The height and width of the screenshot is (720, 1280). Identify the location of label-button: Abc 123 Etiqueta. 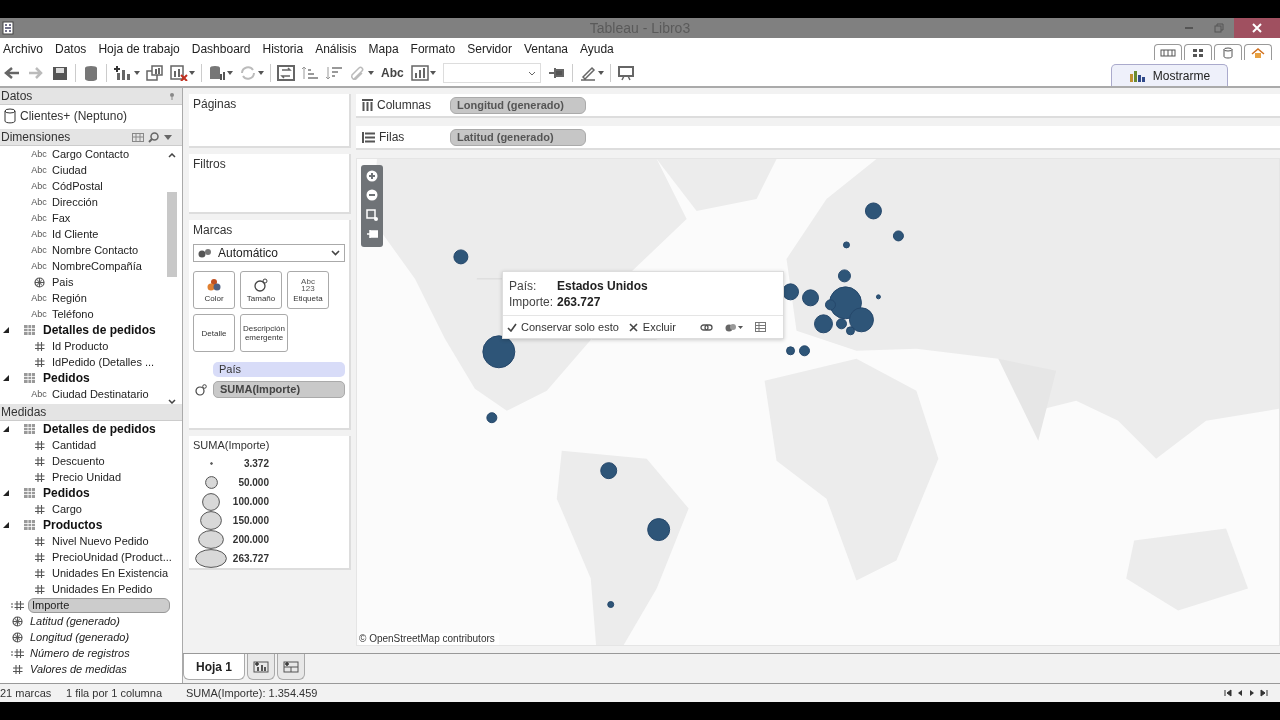
(308, 290).